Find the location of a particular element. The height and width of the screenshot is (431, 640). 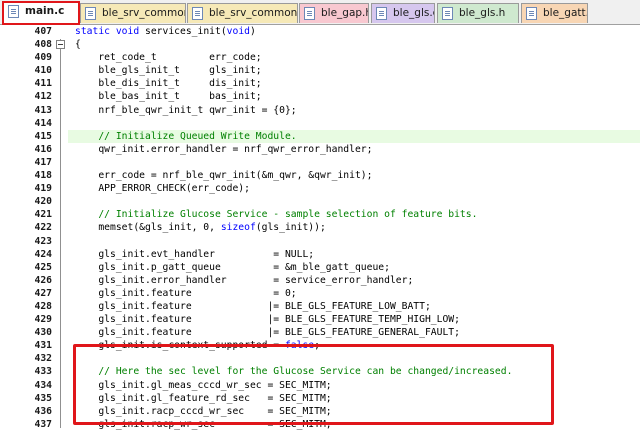

code-line: 437 gls_init.racp_wr_sec = SEC_MITM; is located at coordinates (320, 424).